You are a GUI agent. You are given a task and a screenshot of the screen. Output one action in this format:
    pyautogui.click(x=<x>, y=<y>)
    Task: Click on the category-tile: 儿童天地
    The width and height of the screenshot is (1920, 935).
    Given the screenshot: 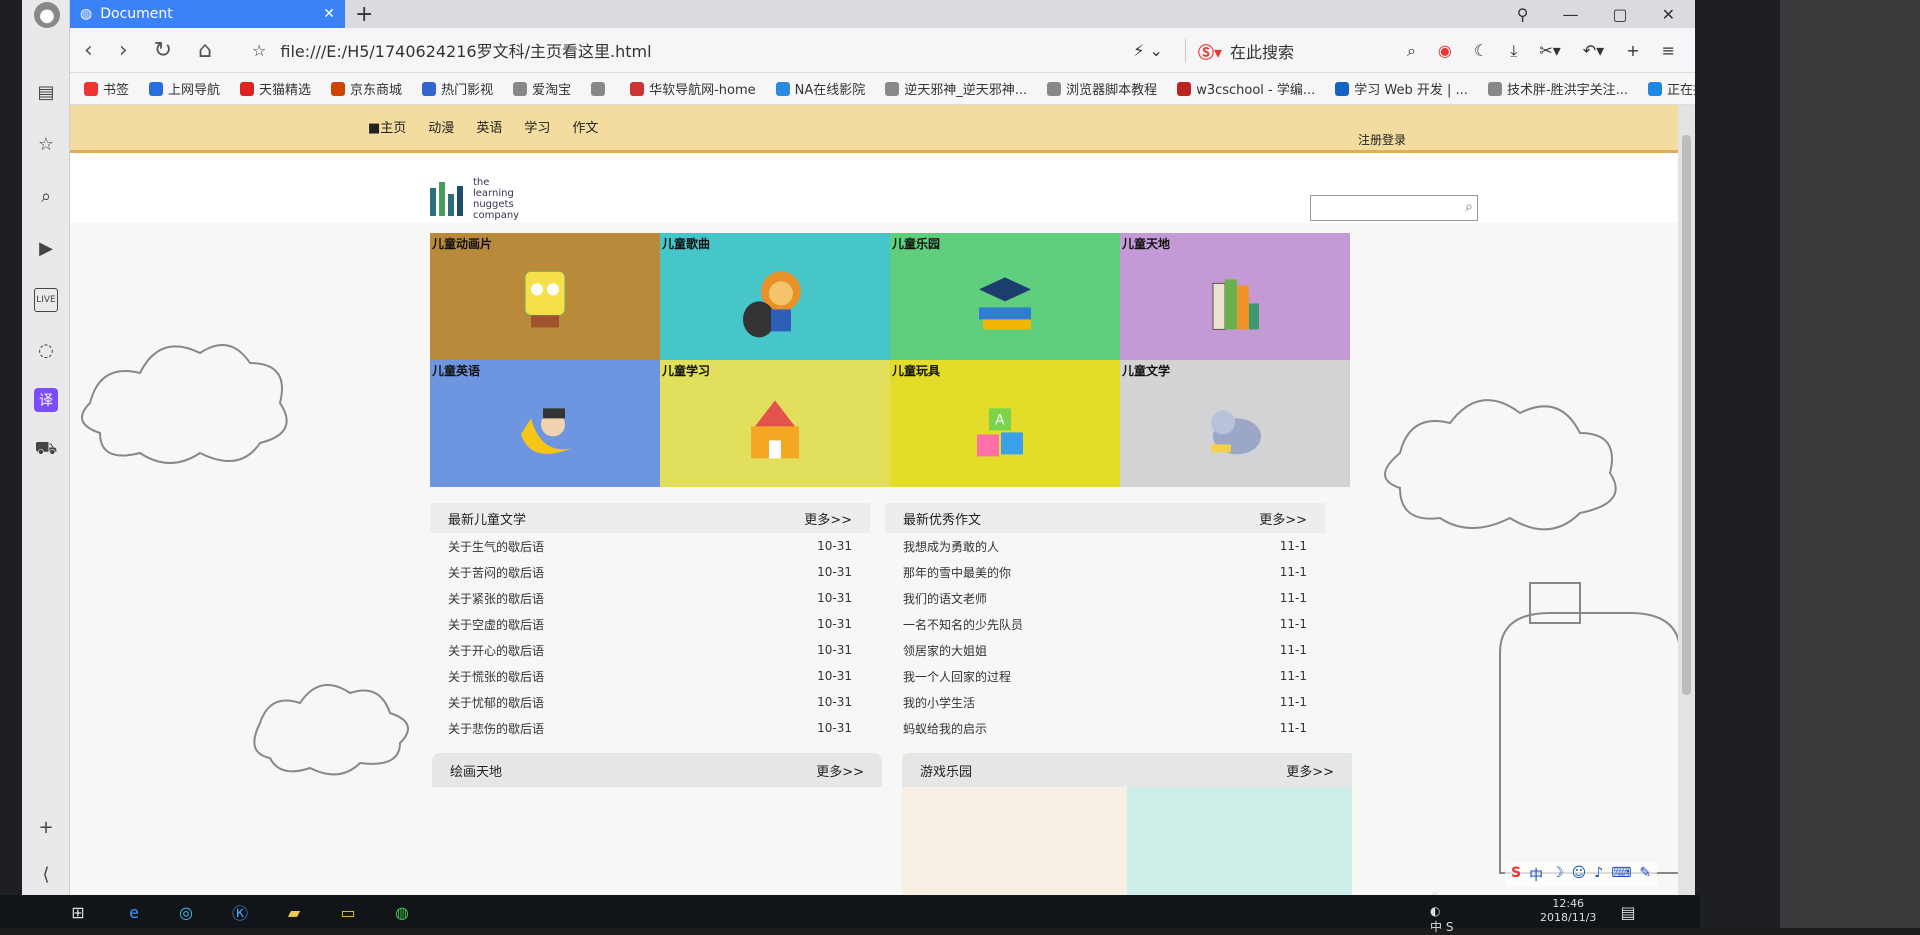 What is the action you would take?
    pyautogui.click(x=1235, y=296)
    